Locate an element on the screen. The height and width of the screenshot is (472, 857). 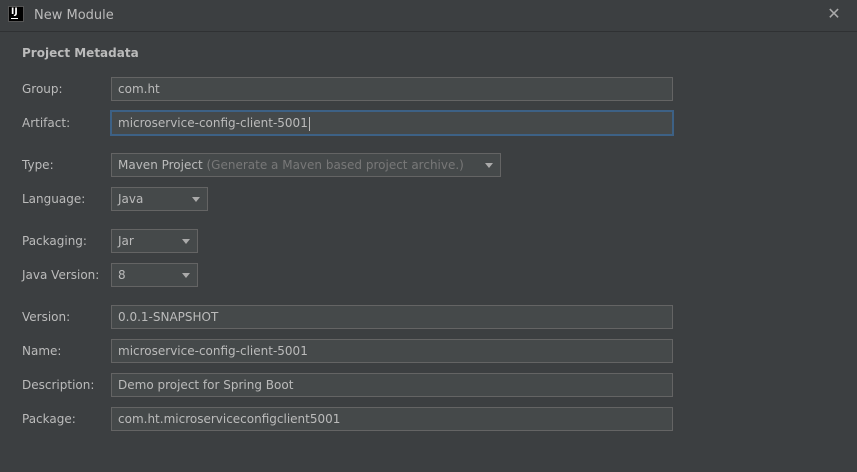
type-label: Type: is located at coordinates (38, 165).